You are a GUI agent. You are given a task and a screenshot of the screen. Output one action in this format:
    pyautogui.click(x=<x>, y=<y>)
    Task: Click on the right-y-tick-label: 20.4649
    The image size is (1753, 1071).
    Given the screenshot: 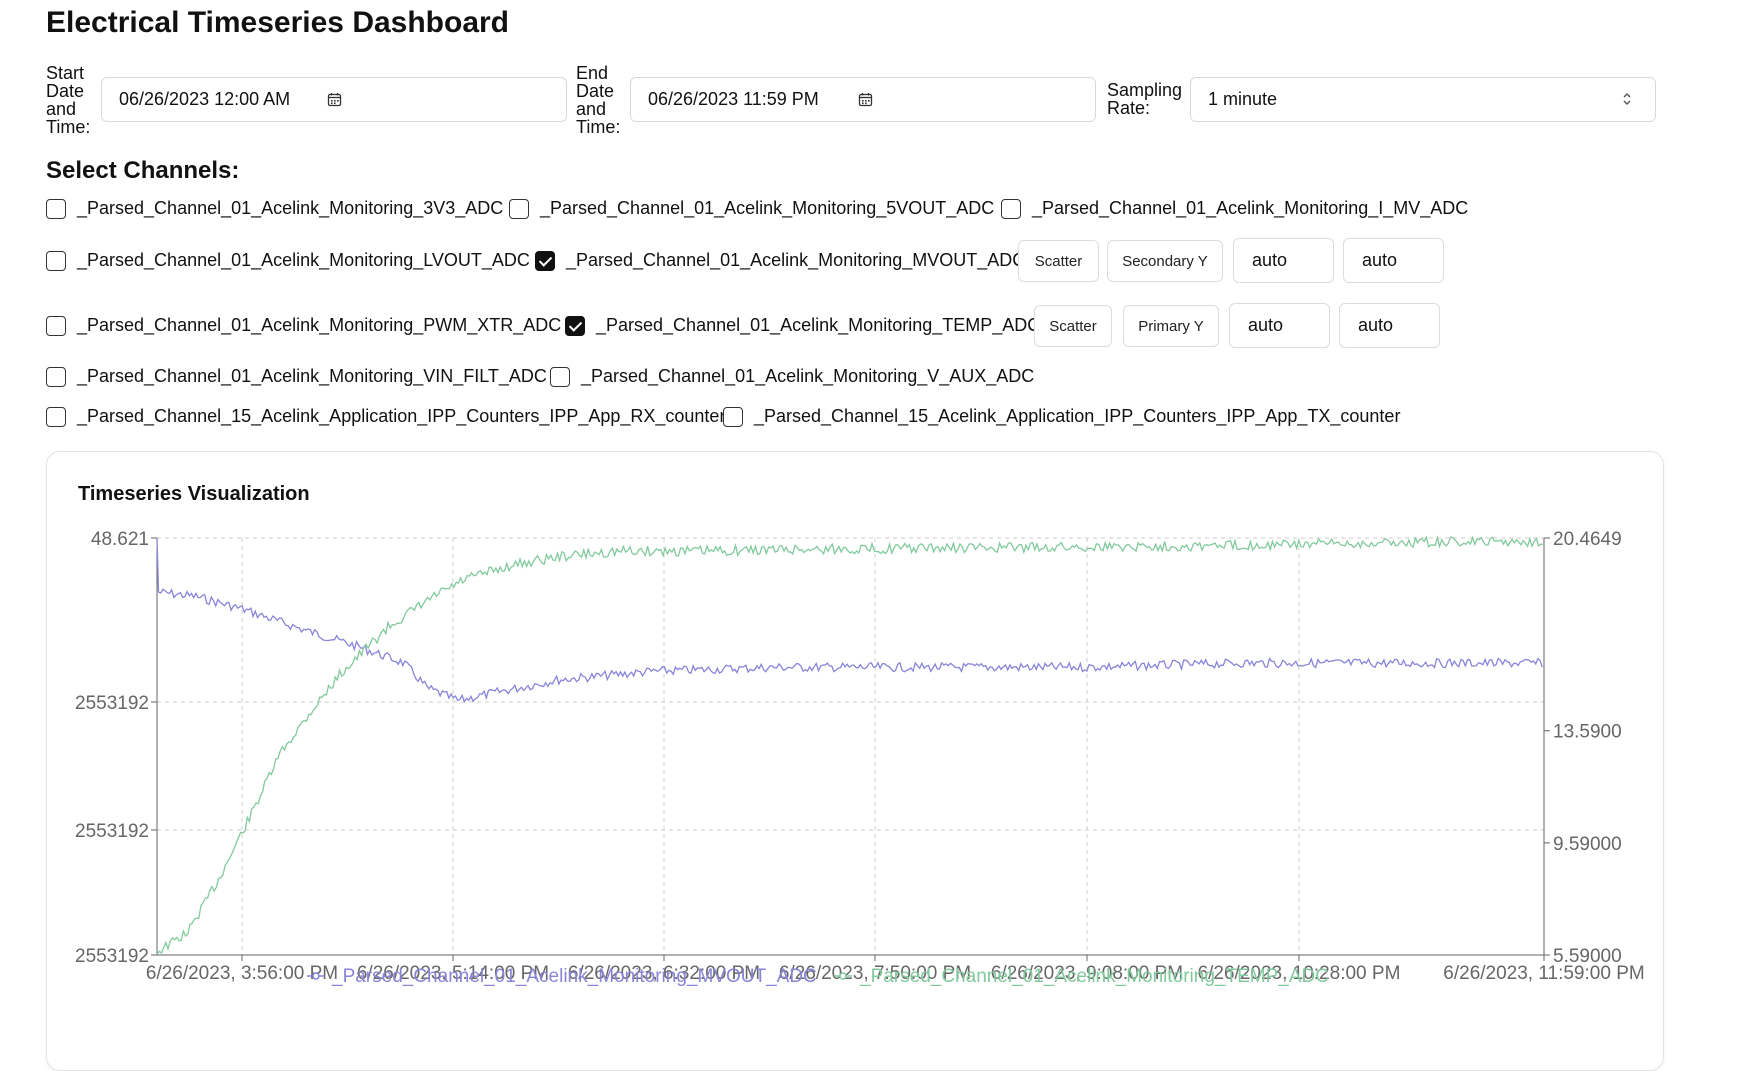 What is the action you would take?
    pyautogui.click(x=1587, y=539)
    